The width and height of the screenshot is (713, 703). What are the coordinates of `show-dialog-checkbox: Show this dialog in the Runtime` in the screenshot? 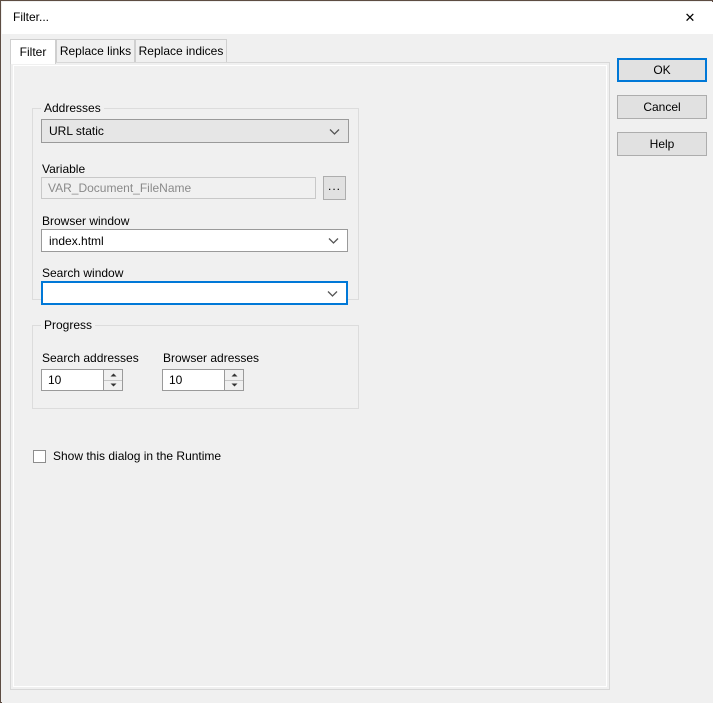 It's located at (127, 456).